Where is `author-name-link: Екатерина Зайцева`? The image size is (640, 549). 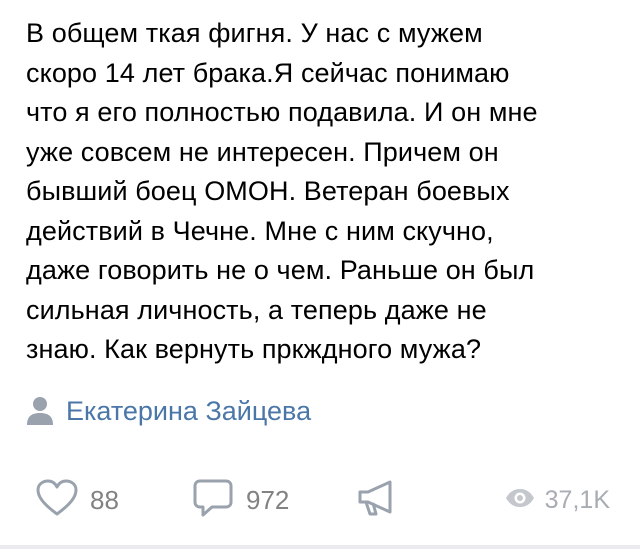 author-name-link: Екатерина Зайцева is located at coordinates (188, 411).